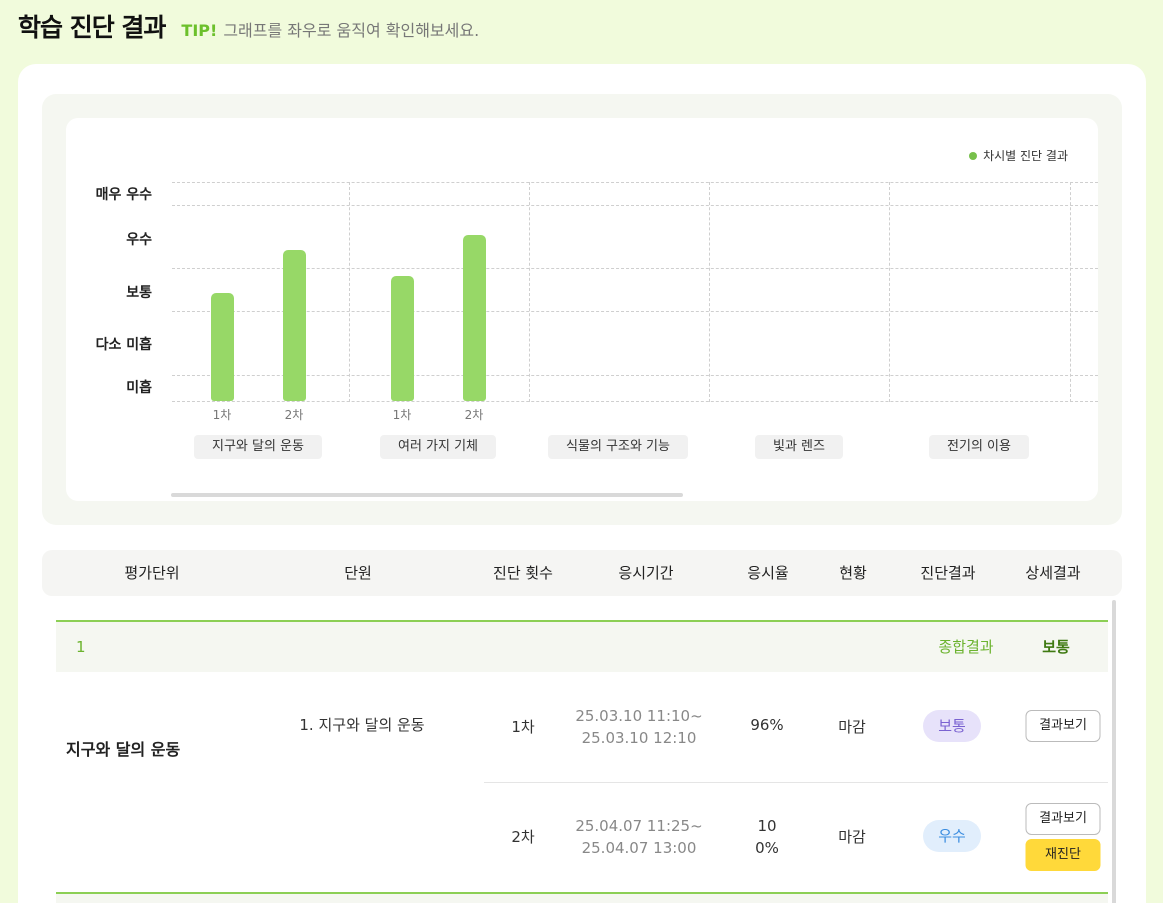  I want to click on category-label: 지구와 달의 운동, so click(258, 447).